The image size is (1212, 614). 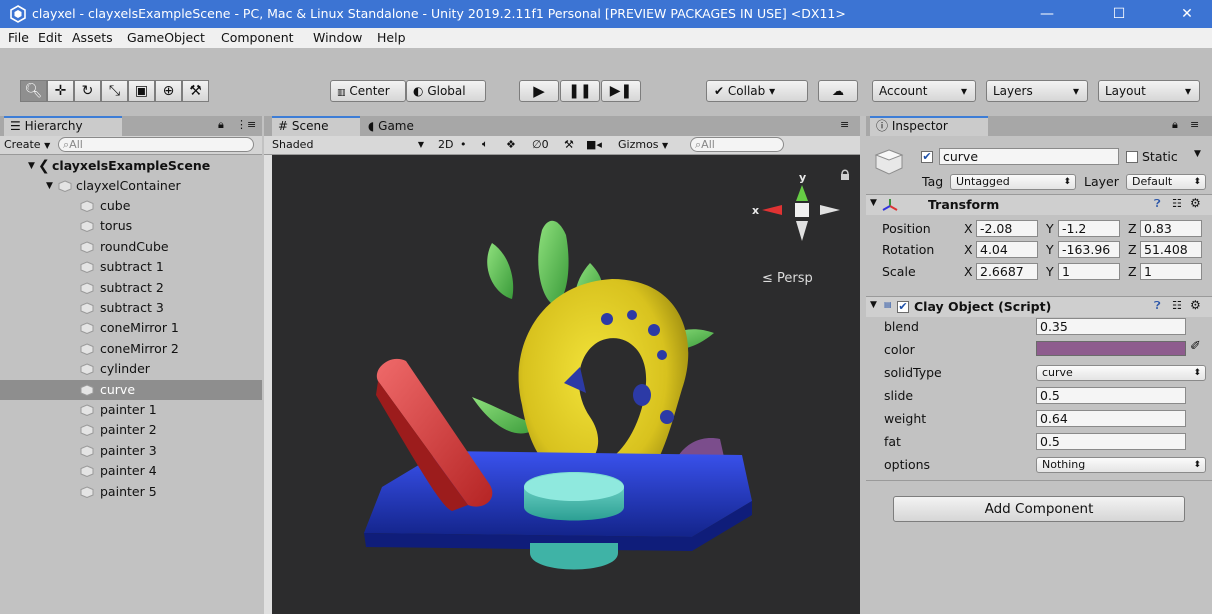 I want to click on options-dropdown: Nothing ⬍, so click(x=1121, y=465).